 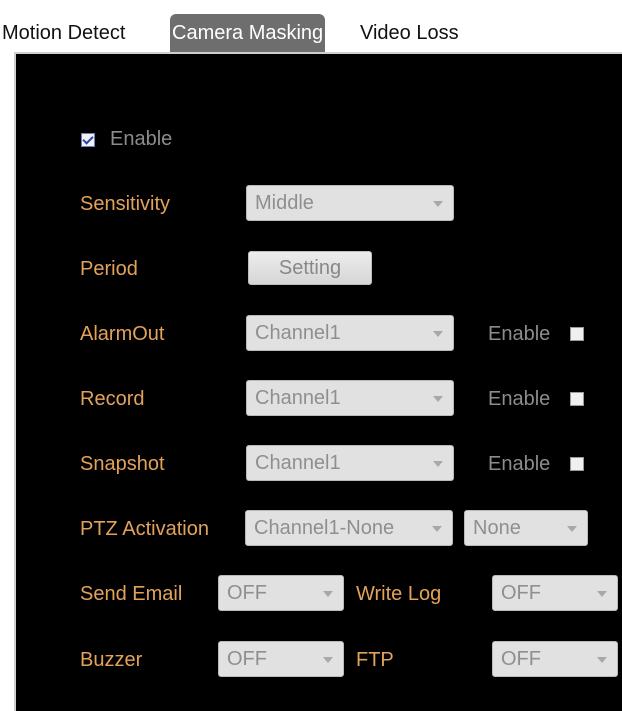 I want to click on period-label: Period, so click(x=109, y=269).